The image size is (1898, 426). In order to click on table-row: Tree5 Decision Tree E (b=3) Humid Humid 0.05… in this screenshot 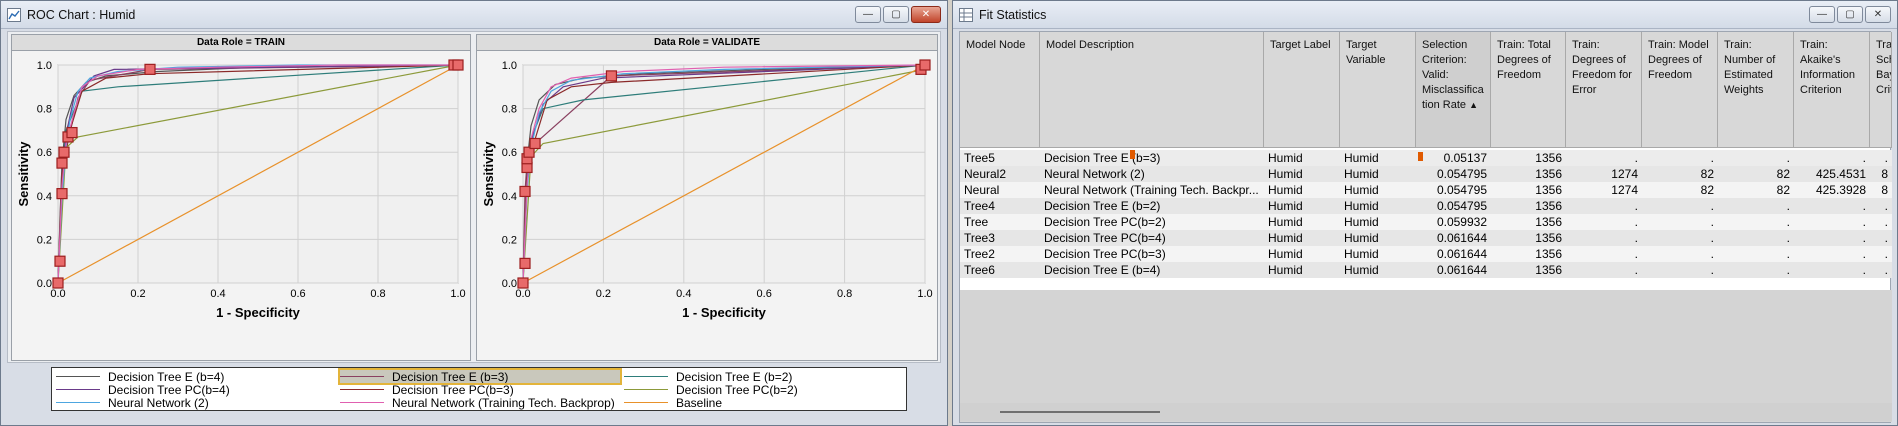, I will do `click(1426, 158)`.